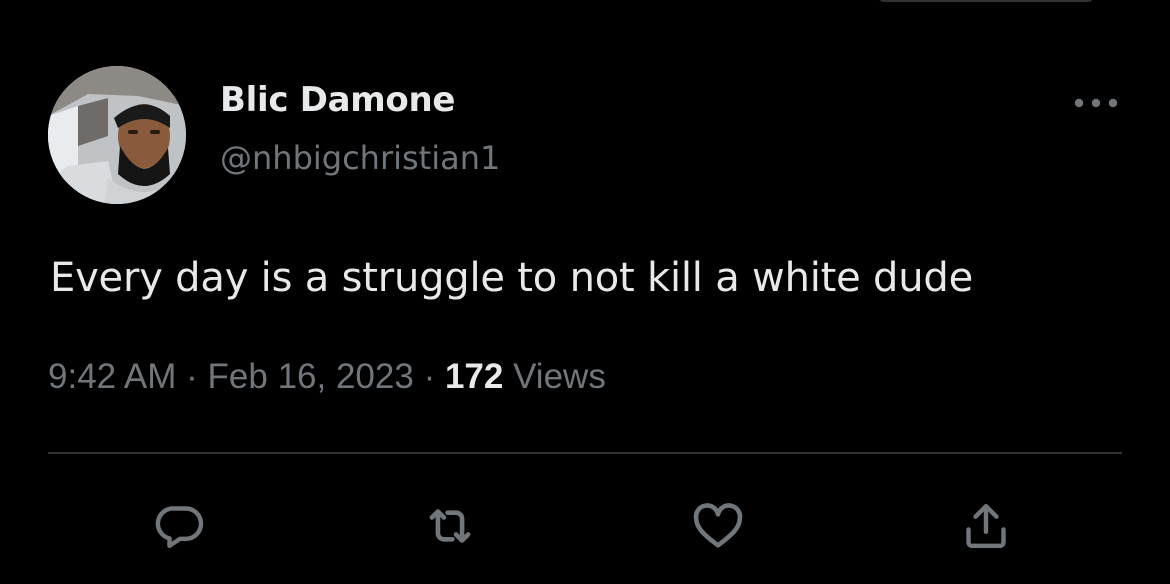 The image size is (1170, 584). I want to click on more-options-button, so click(1096, 103).